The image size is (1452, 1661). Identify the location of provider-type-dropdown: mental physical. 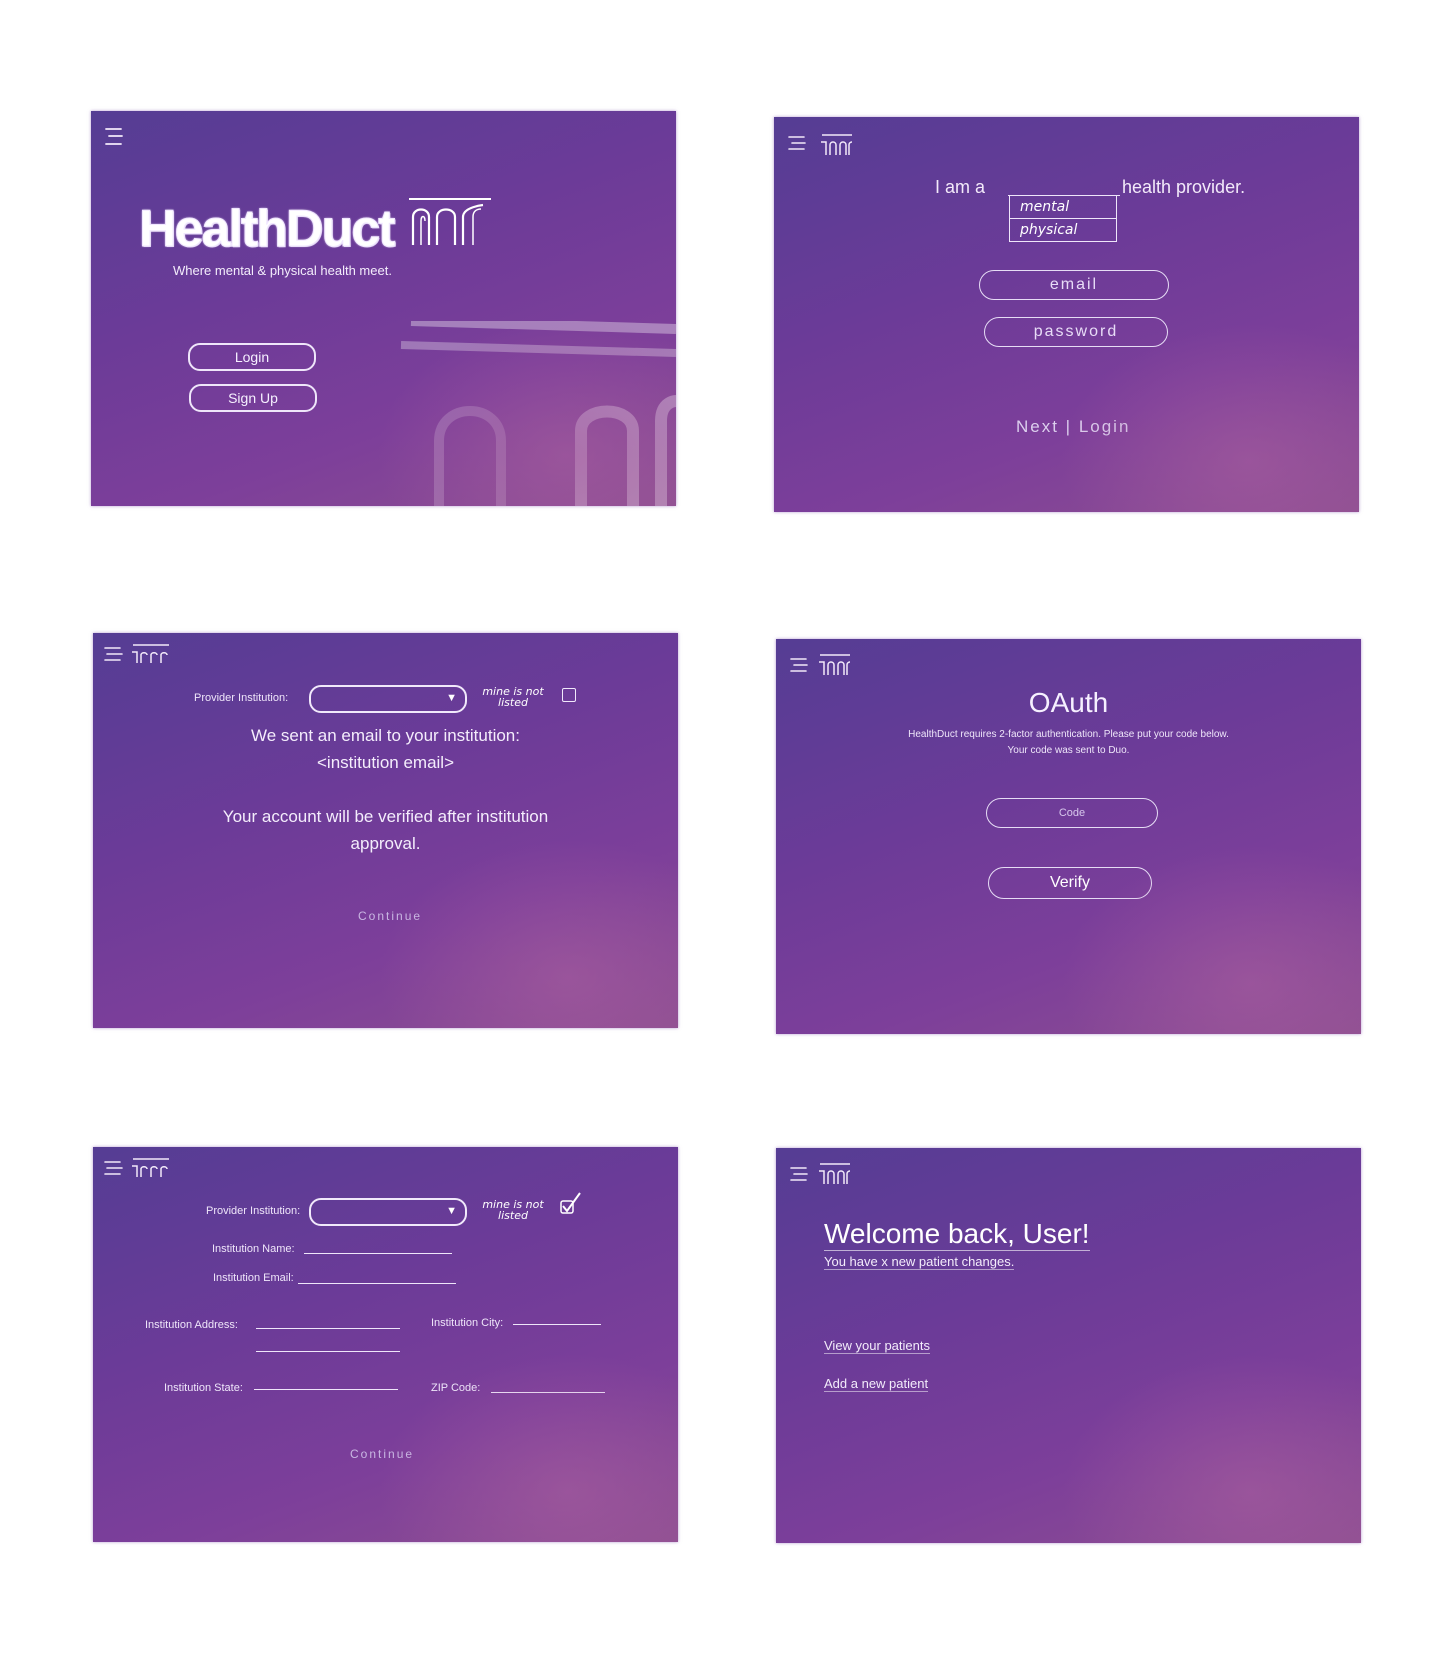
(1063, 218).